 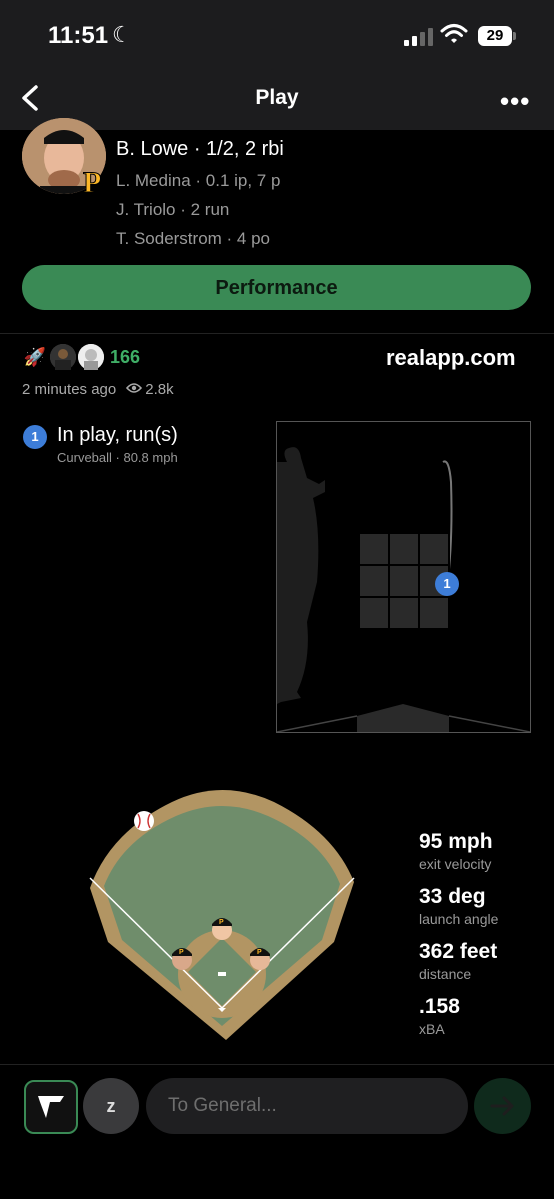 What do you see at coordinates (134, 389) in the screenshot?
I see `eye-icon` at bounding box center [134, 389].